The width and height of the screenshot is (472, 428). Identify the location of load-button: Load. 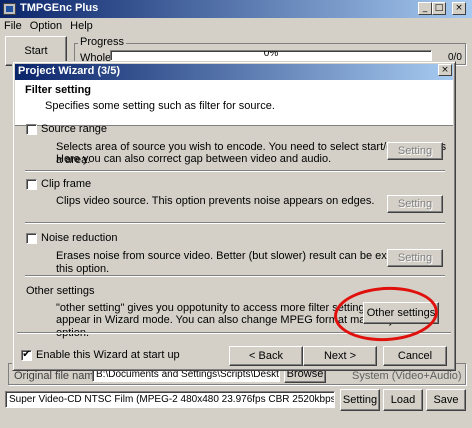
(403, 400).